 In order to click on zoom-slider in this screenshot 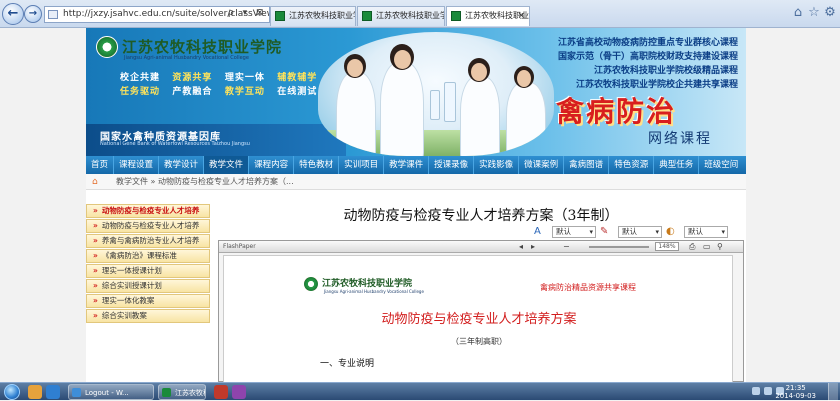, I will do `click(619, 247)`.